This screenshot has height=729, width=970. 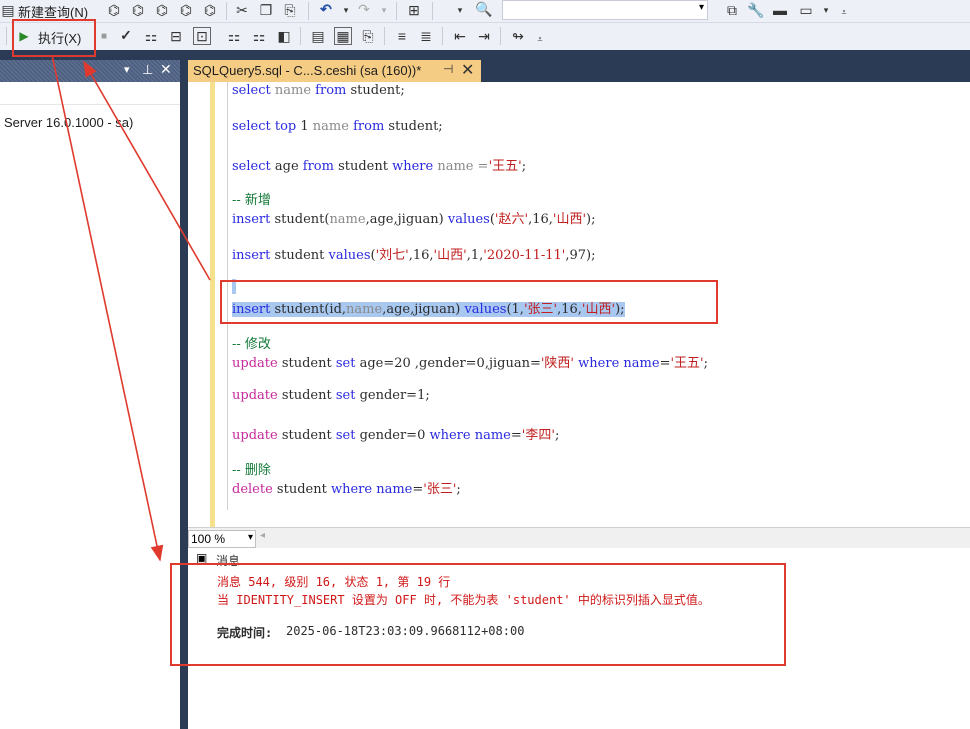 What do you see at coordinates (54, 38) in the screenshot?
I see `annotation-execute-box` at bounding box center [54, 38].